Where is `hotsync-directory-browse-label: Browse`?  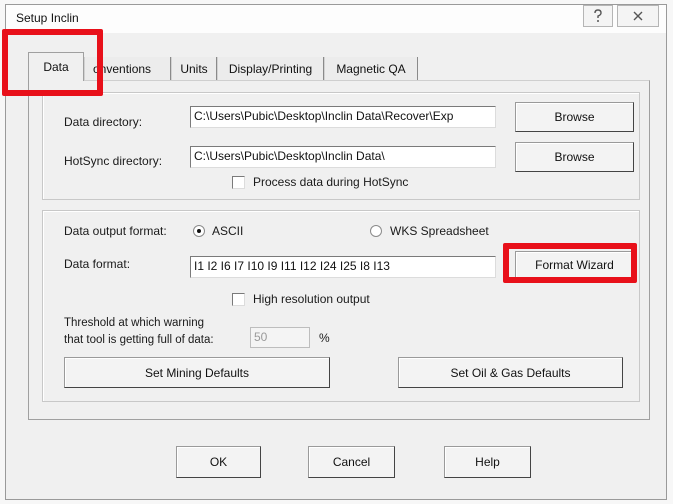 hotsync-directory-browse-label: Browse is located at coordinates (574, 157).